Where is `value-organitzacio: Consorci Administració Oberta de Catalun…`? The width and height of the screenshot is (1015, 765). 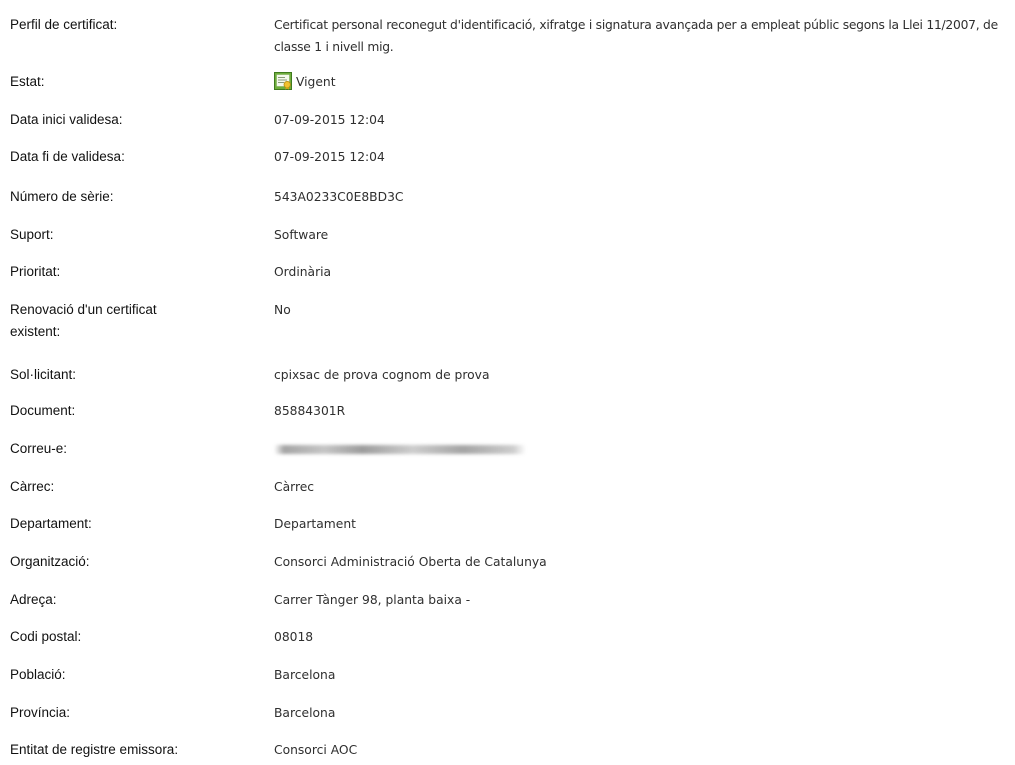 value-organitzacio: Consorci Administració Oberta de Catalun… is located at coordinates (410, 562).